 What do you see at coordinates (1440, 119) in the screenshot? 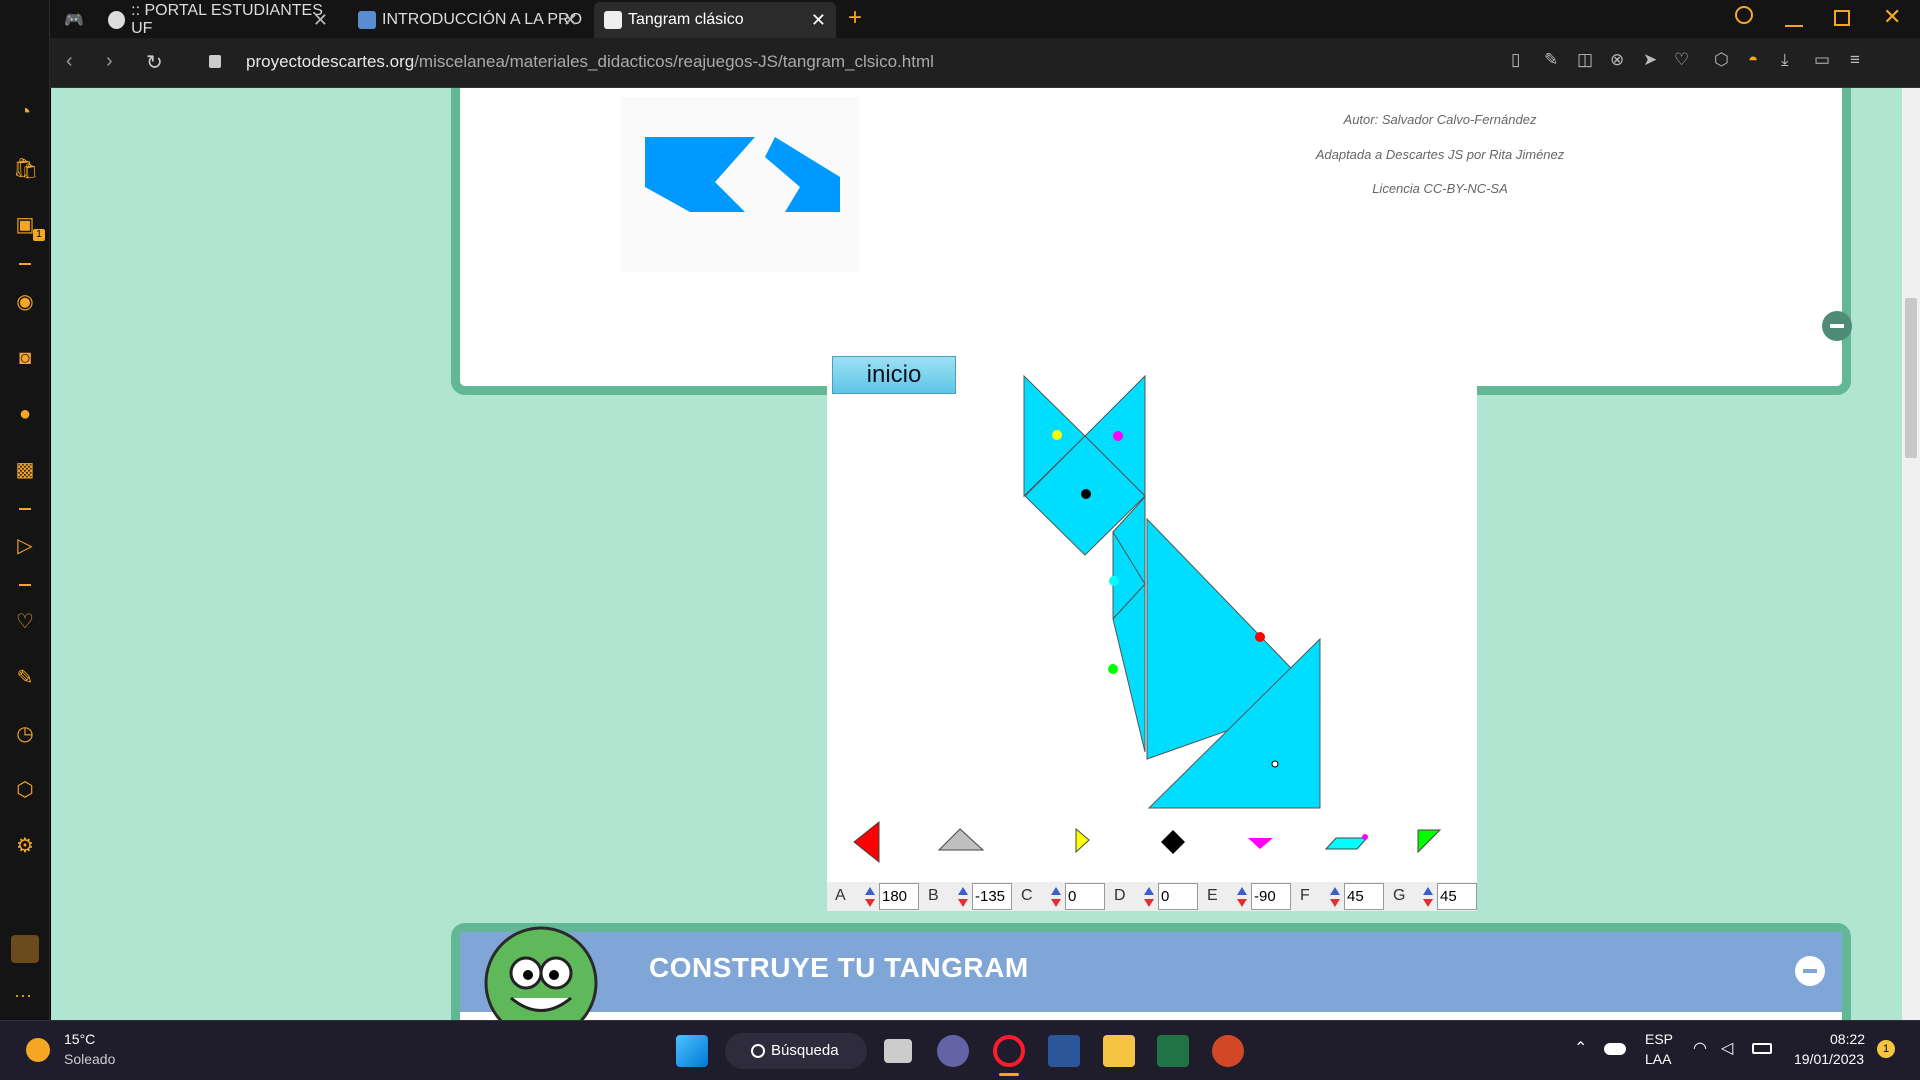
I see `credit-author: Autor: Salvador Calvo-Fernández` at bounding box center [1440, 119].